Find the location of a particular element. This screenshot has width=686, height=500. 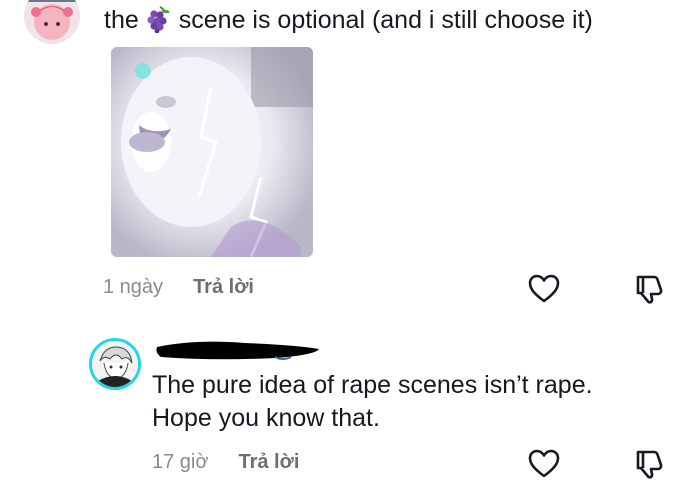

reply-text-line2: Hope you know that. is located at coordinates (266, 418).